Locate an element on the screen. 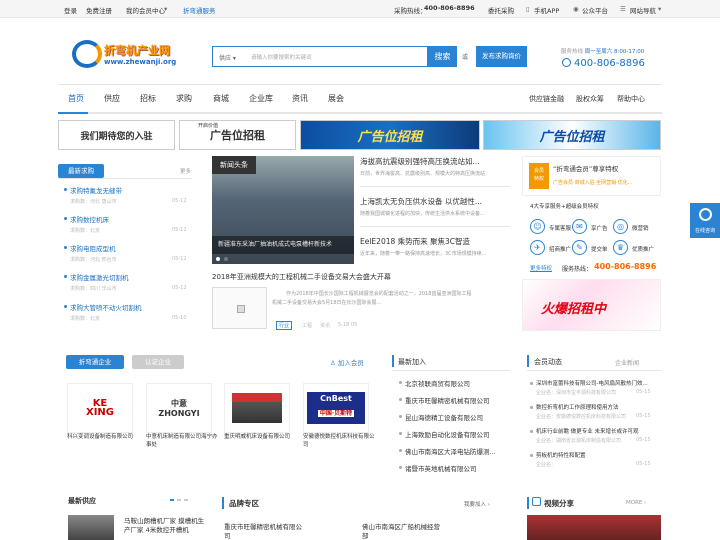  member-news-title: 会员动态 is located at coordinates (548, 362).